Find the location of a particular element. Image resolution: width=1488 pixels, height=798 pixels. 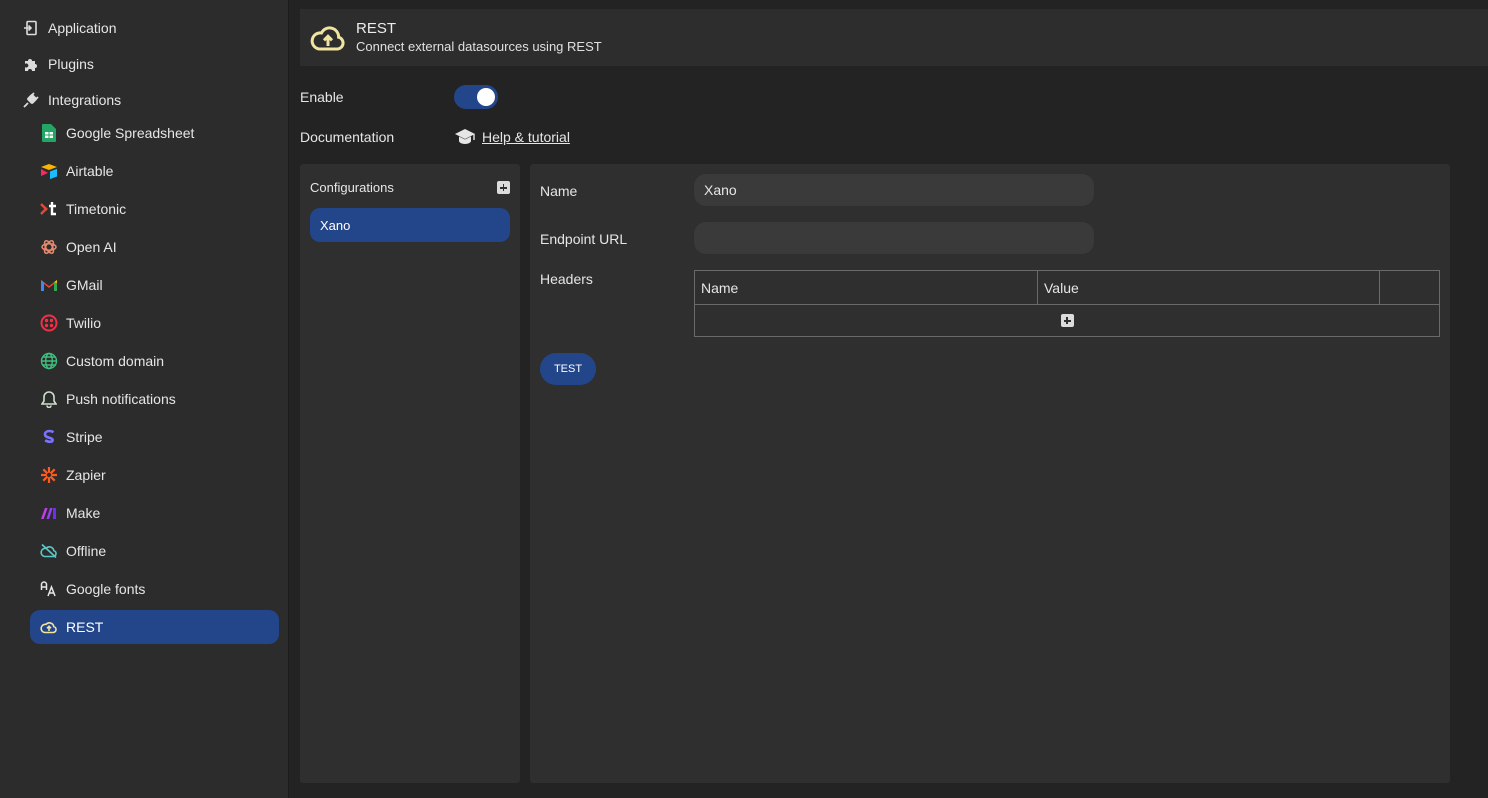

sidebar-item-google-fonts: Google fonts is located at coordinates (154, 589).